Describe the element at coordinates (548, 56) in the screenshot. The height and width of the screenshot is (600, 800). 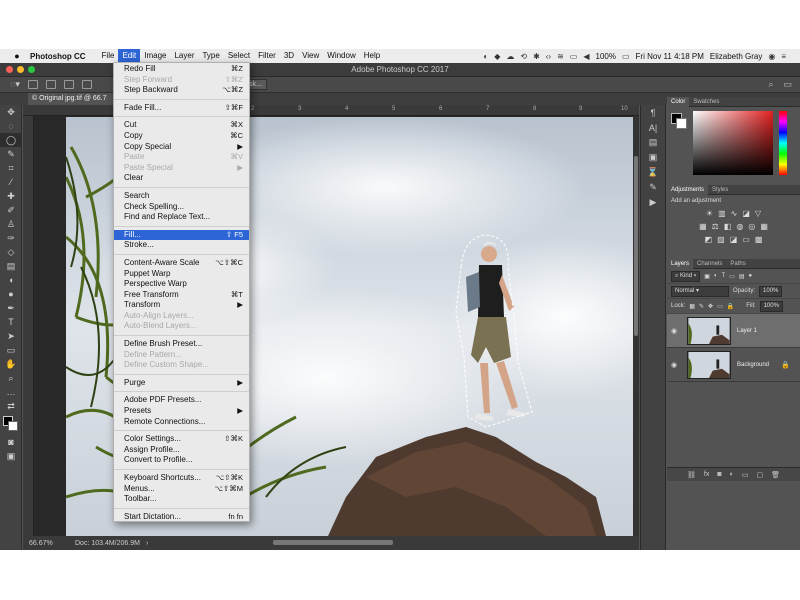
I see `code-icon: ‹›` at that location.